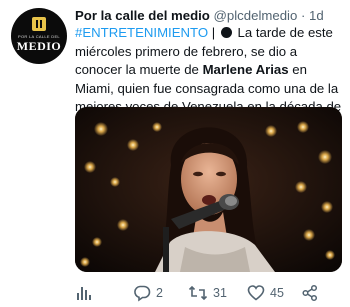 The image size is (350, 307). I want to click on reply-count: 2, so click(159, 293).